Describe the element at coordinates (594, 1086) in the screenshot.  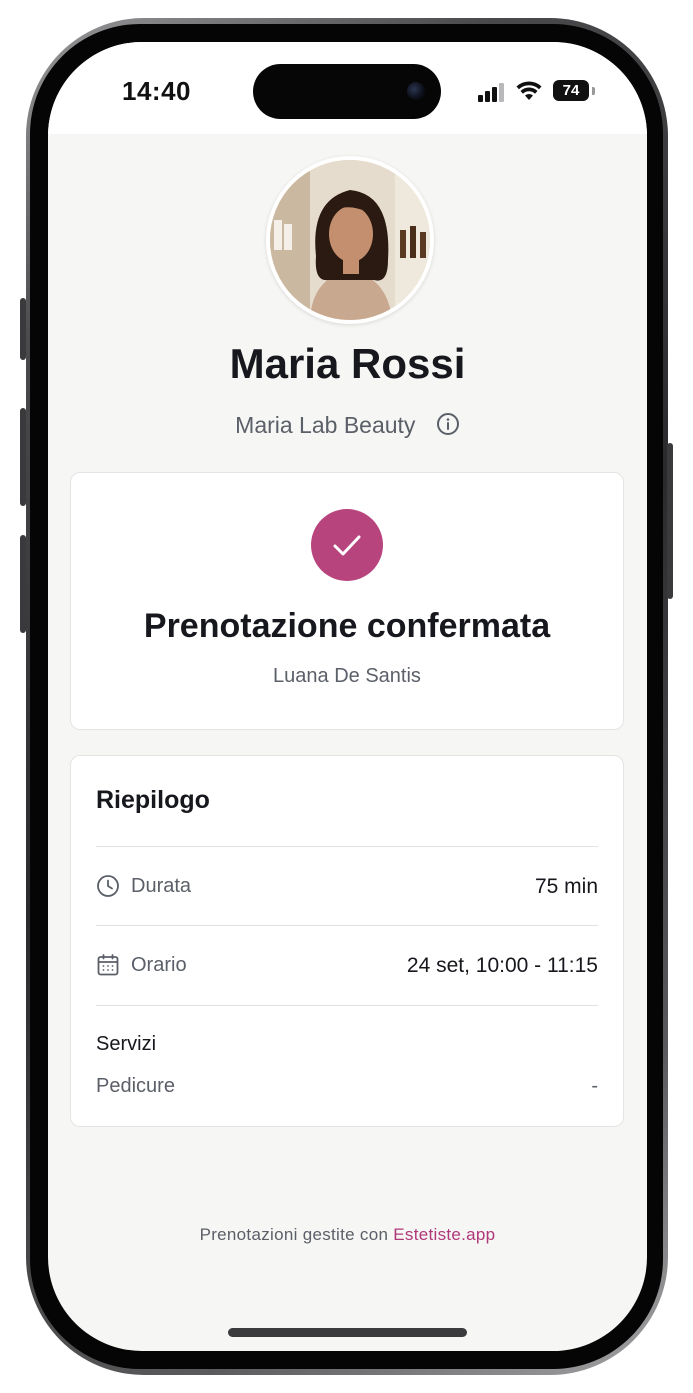
I see `service-price: -` at that location.